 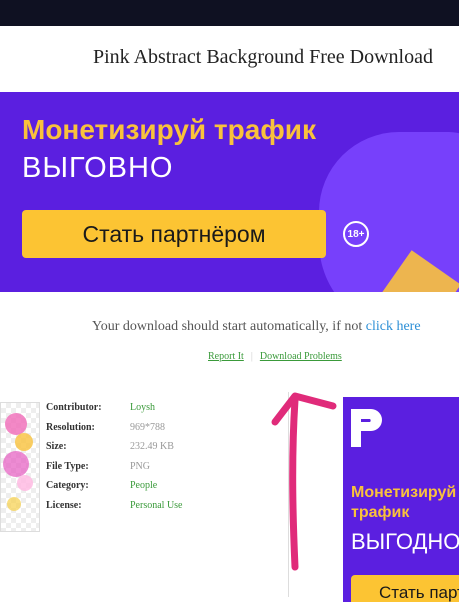 What do you see at coordinates (356, 234) in the screenshot?
I see `age-restriction-icon: 18+` at bounding box center [356, 234].